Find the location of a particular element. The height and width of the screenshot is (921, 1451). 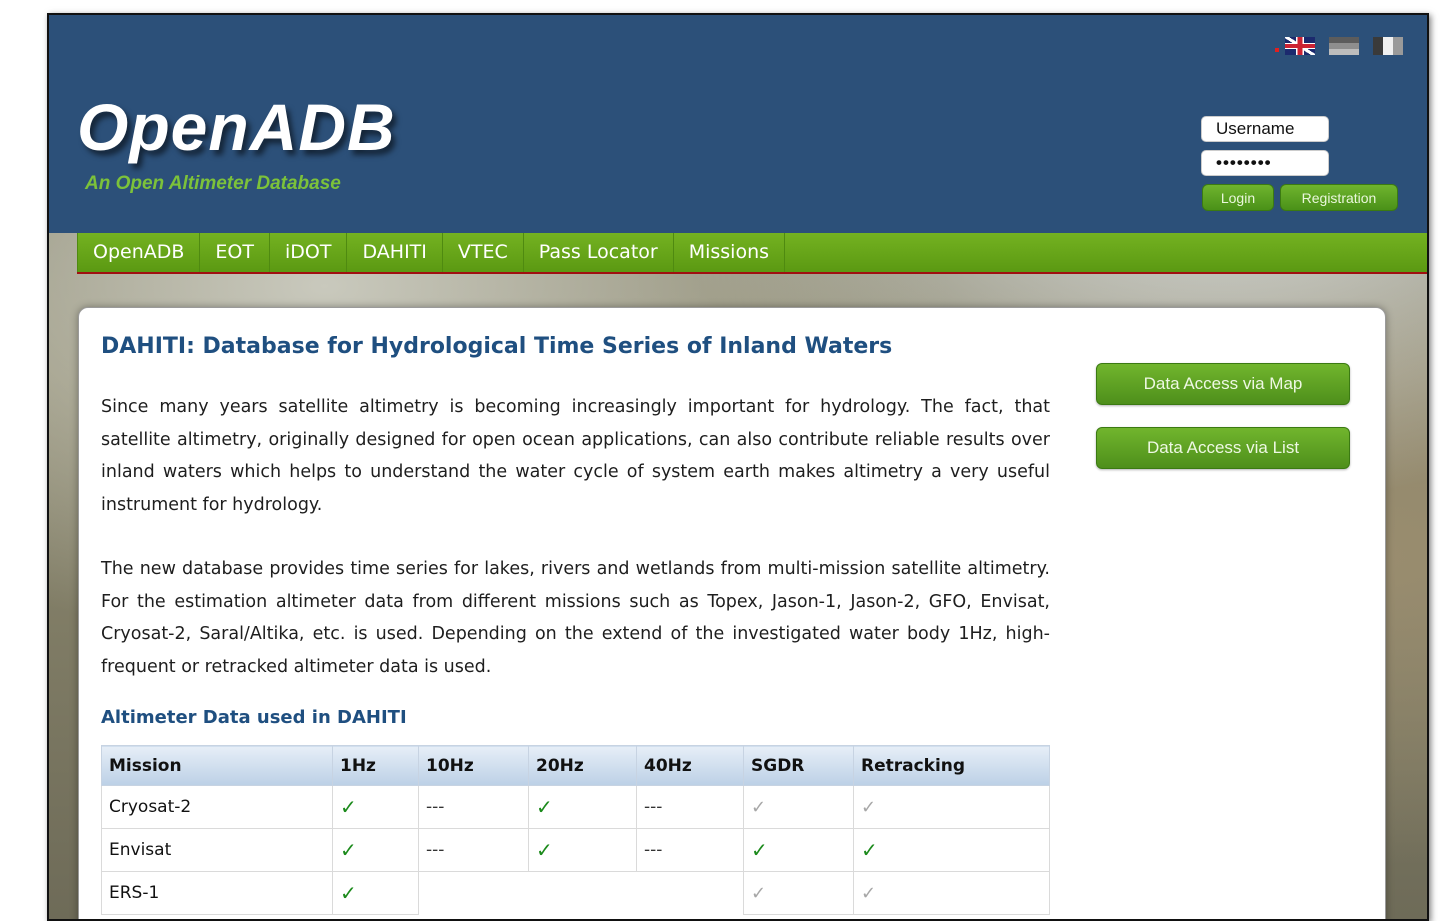

header-10hz: 10Hz is located at coordinates (473, 765).